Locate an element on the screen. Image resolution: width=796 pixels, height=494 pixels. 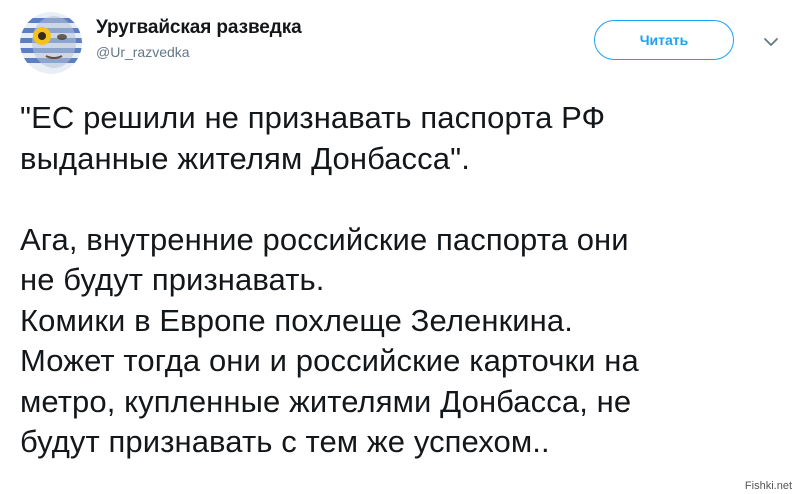
follow-button: Читать is located at coordinates (664, 40).